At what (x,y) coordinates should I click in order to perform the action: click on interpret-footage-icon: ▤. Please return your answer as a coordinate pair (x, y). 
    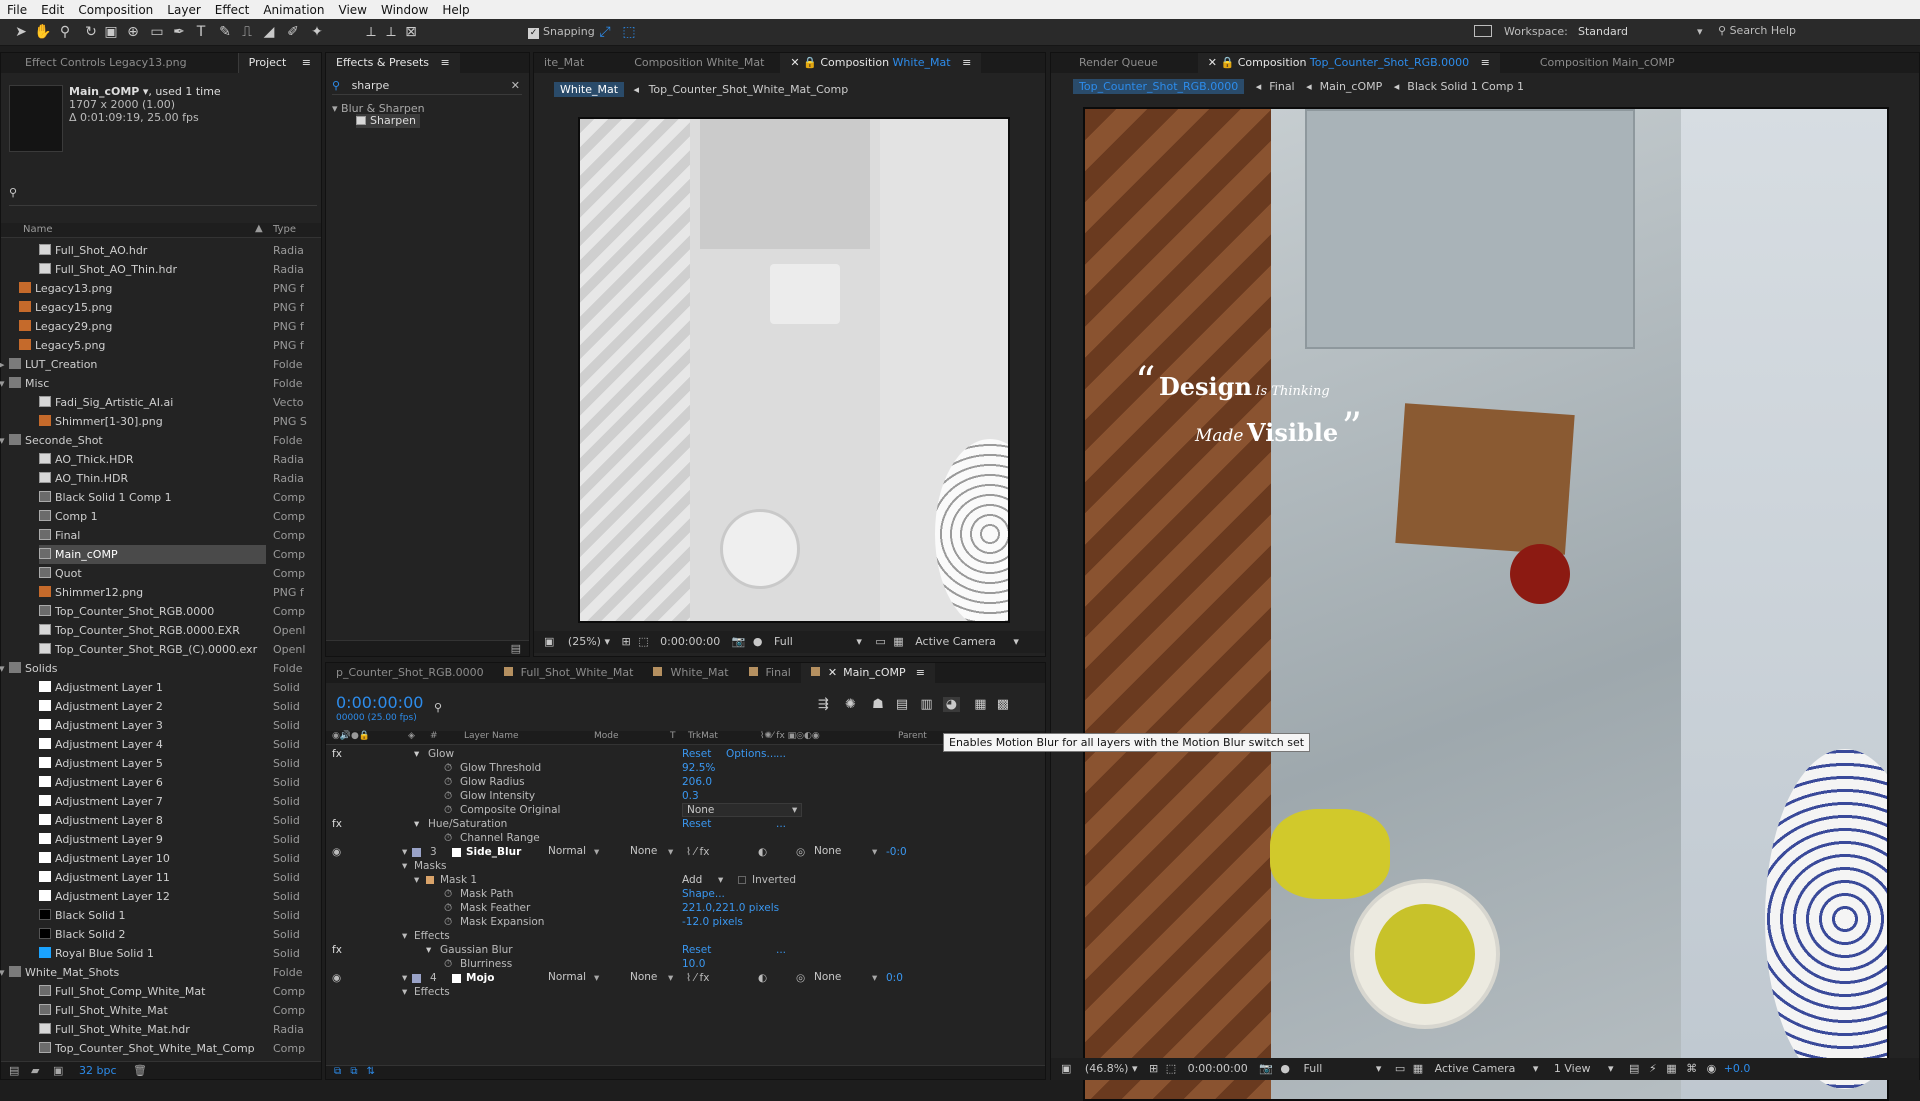
    Looking at the image, I should click on (14, 1070).